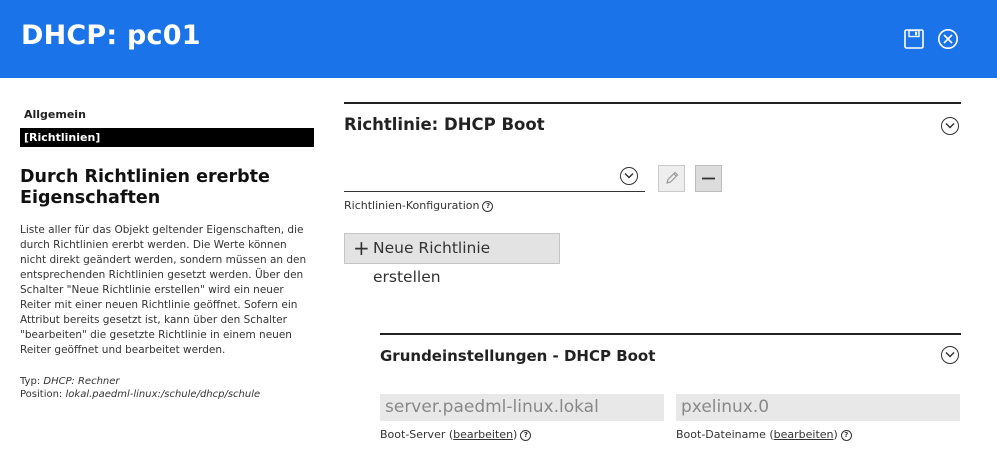 Image resolution: width=997 pixels, height=451 pixels. Describe the element at coordinates (444, 124) in the screenshot. I see `policy-section-title: Richtlinie: DHCP Boot` at that location.